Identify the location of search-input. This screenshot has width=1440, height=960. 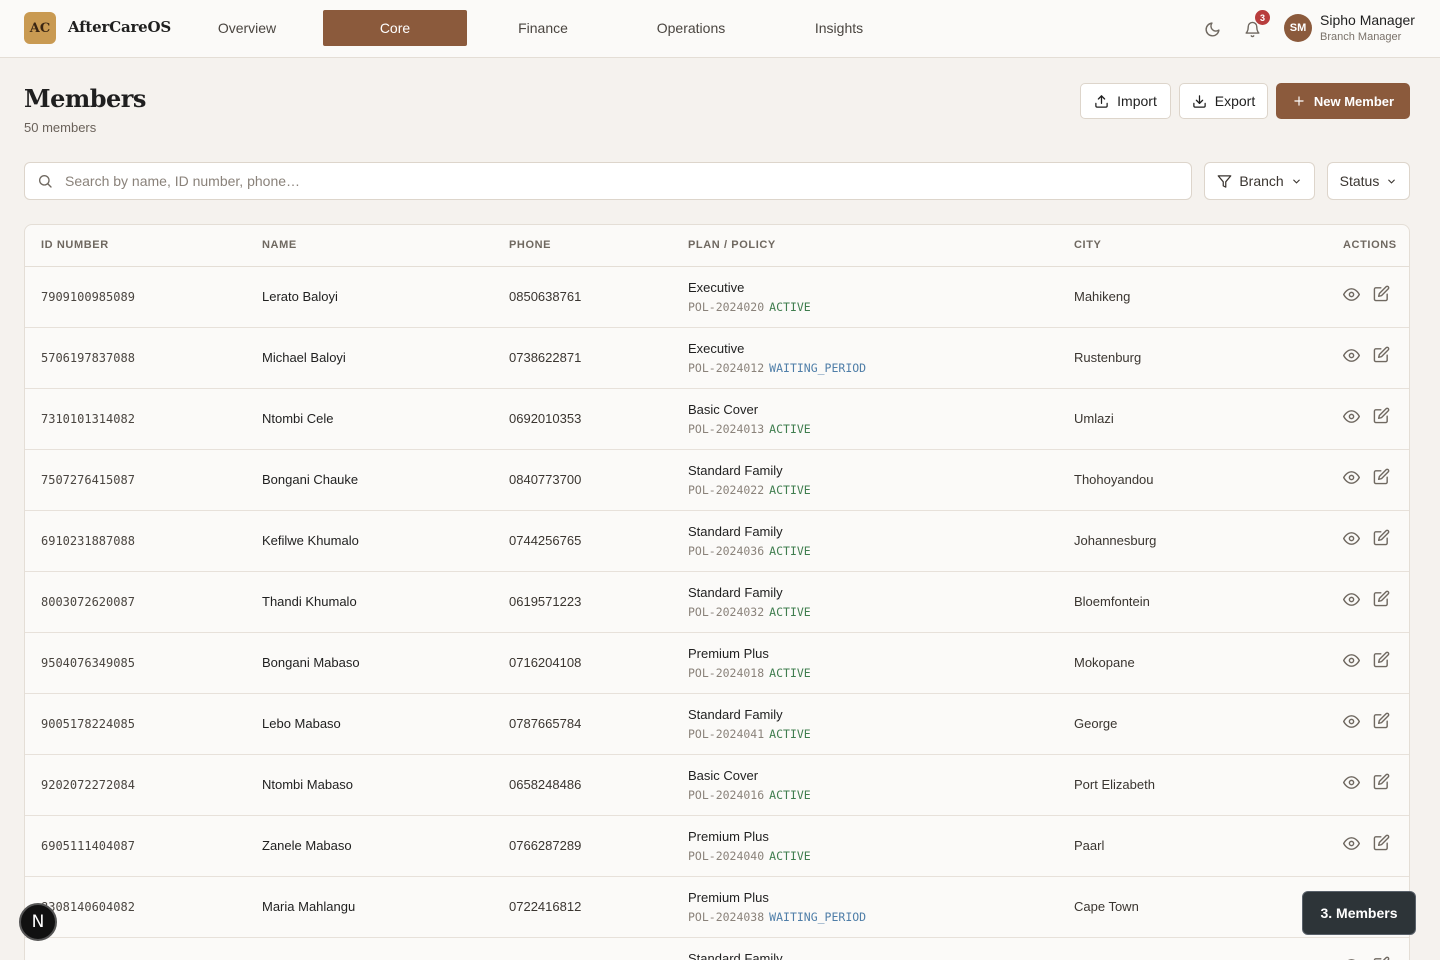
(615, 181).